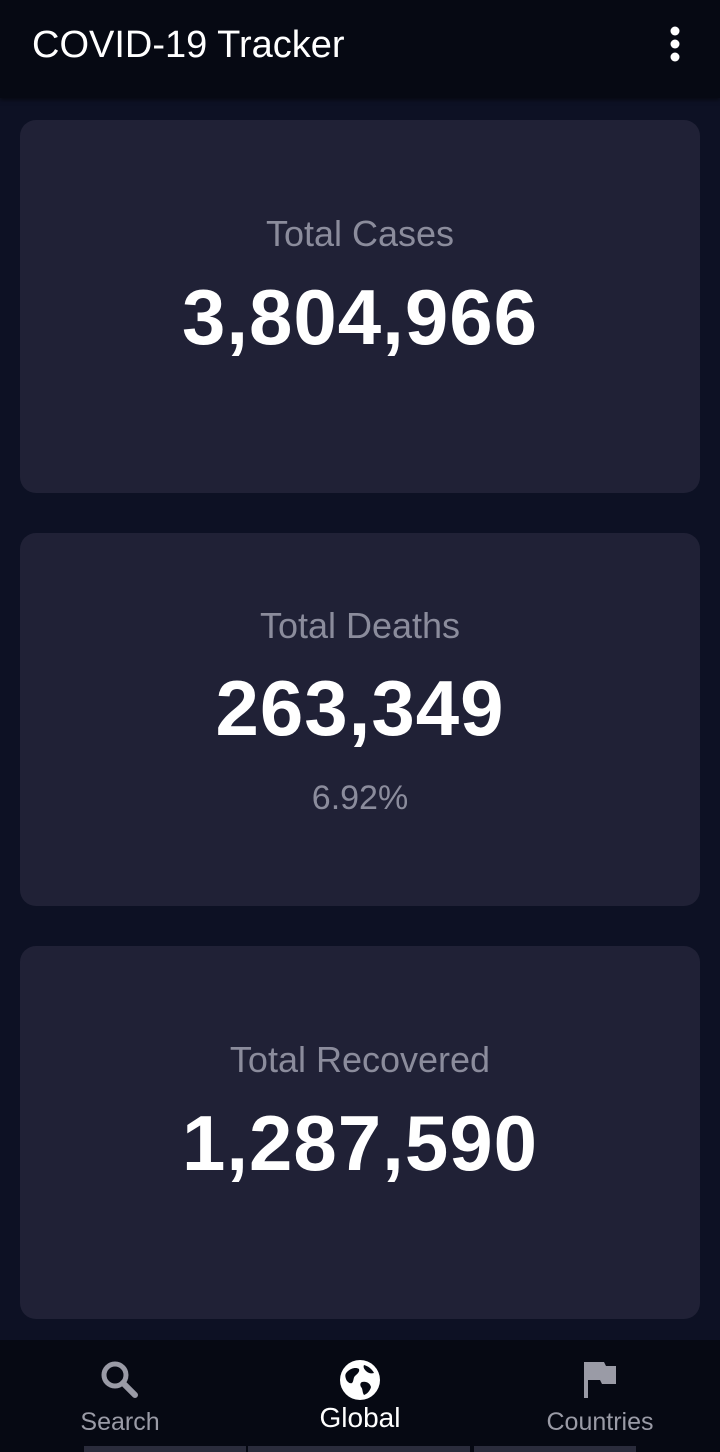 This screenshot has width=720, height=1452. I want to click on nav-item-countries: Countries, so click(600, 1396).